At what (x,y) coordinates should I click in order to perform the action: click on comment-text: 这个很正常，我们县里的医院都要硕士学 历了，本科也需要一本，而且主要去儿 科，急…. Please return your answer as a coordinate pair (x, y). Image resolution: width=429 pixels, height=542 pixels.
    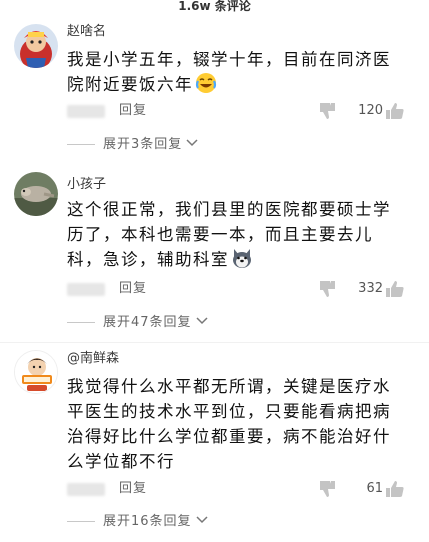
    Looking at the image, I should click on (232, 234).